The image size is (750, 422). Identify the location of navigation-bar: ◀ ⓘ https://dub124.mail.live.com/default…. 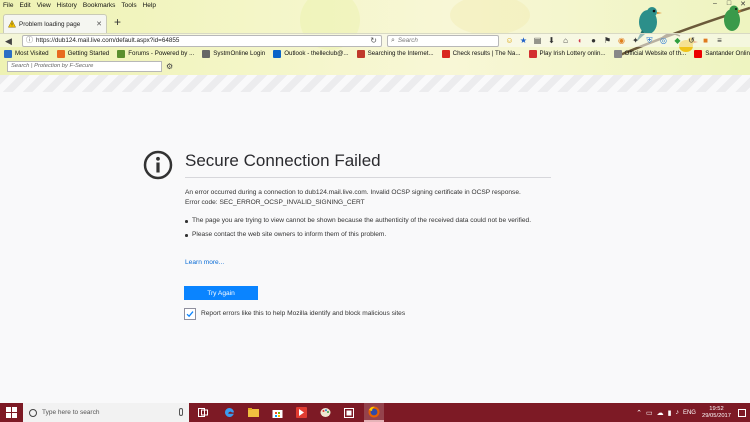
(375, 40).